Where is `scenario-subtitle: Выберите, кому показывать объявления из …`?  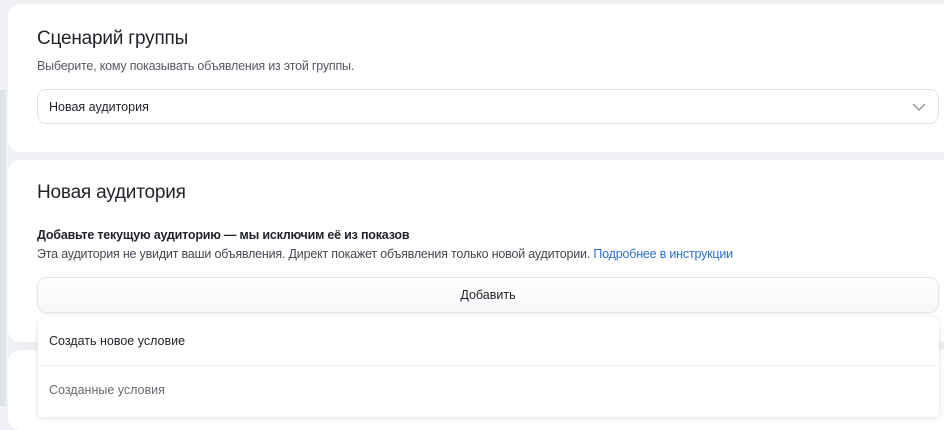
scenario-subtitle: Выберите, кому показывать объявления из … is located at coordinates (196, 66).